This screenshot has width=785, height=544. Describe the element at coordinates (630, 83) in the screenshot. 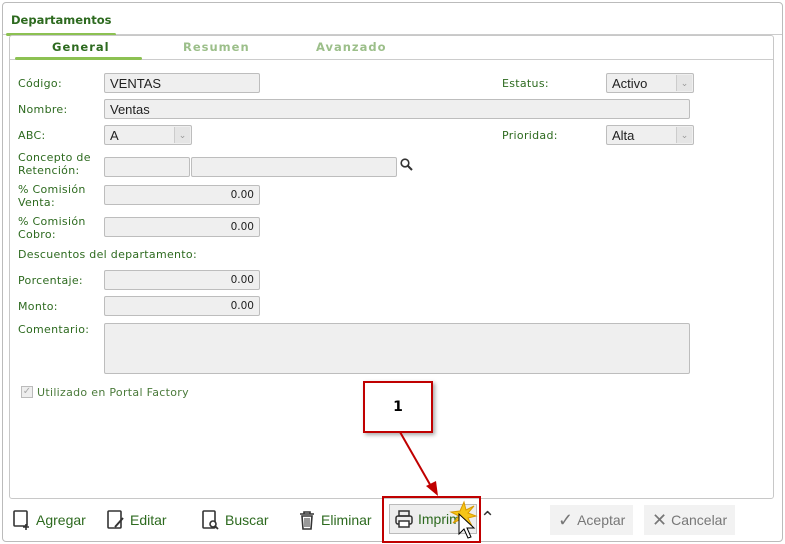

I see `estatus-value: Activo` at that location.